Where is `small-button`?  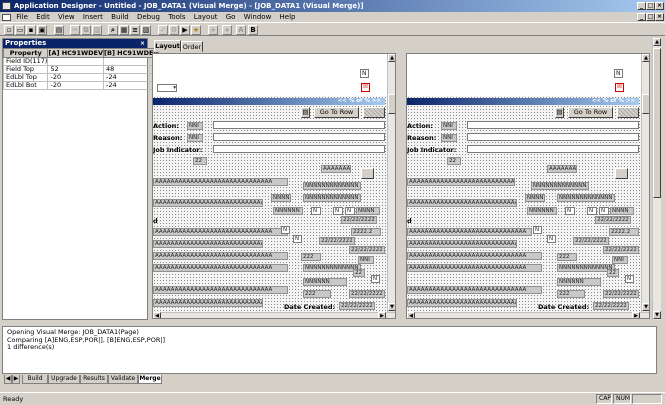
small-button is located at coordinates (621, 173).